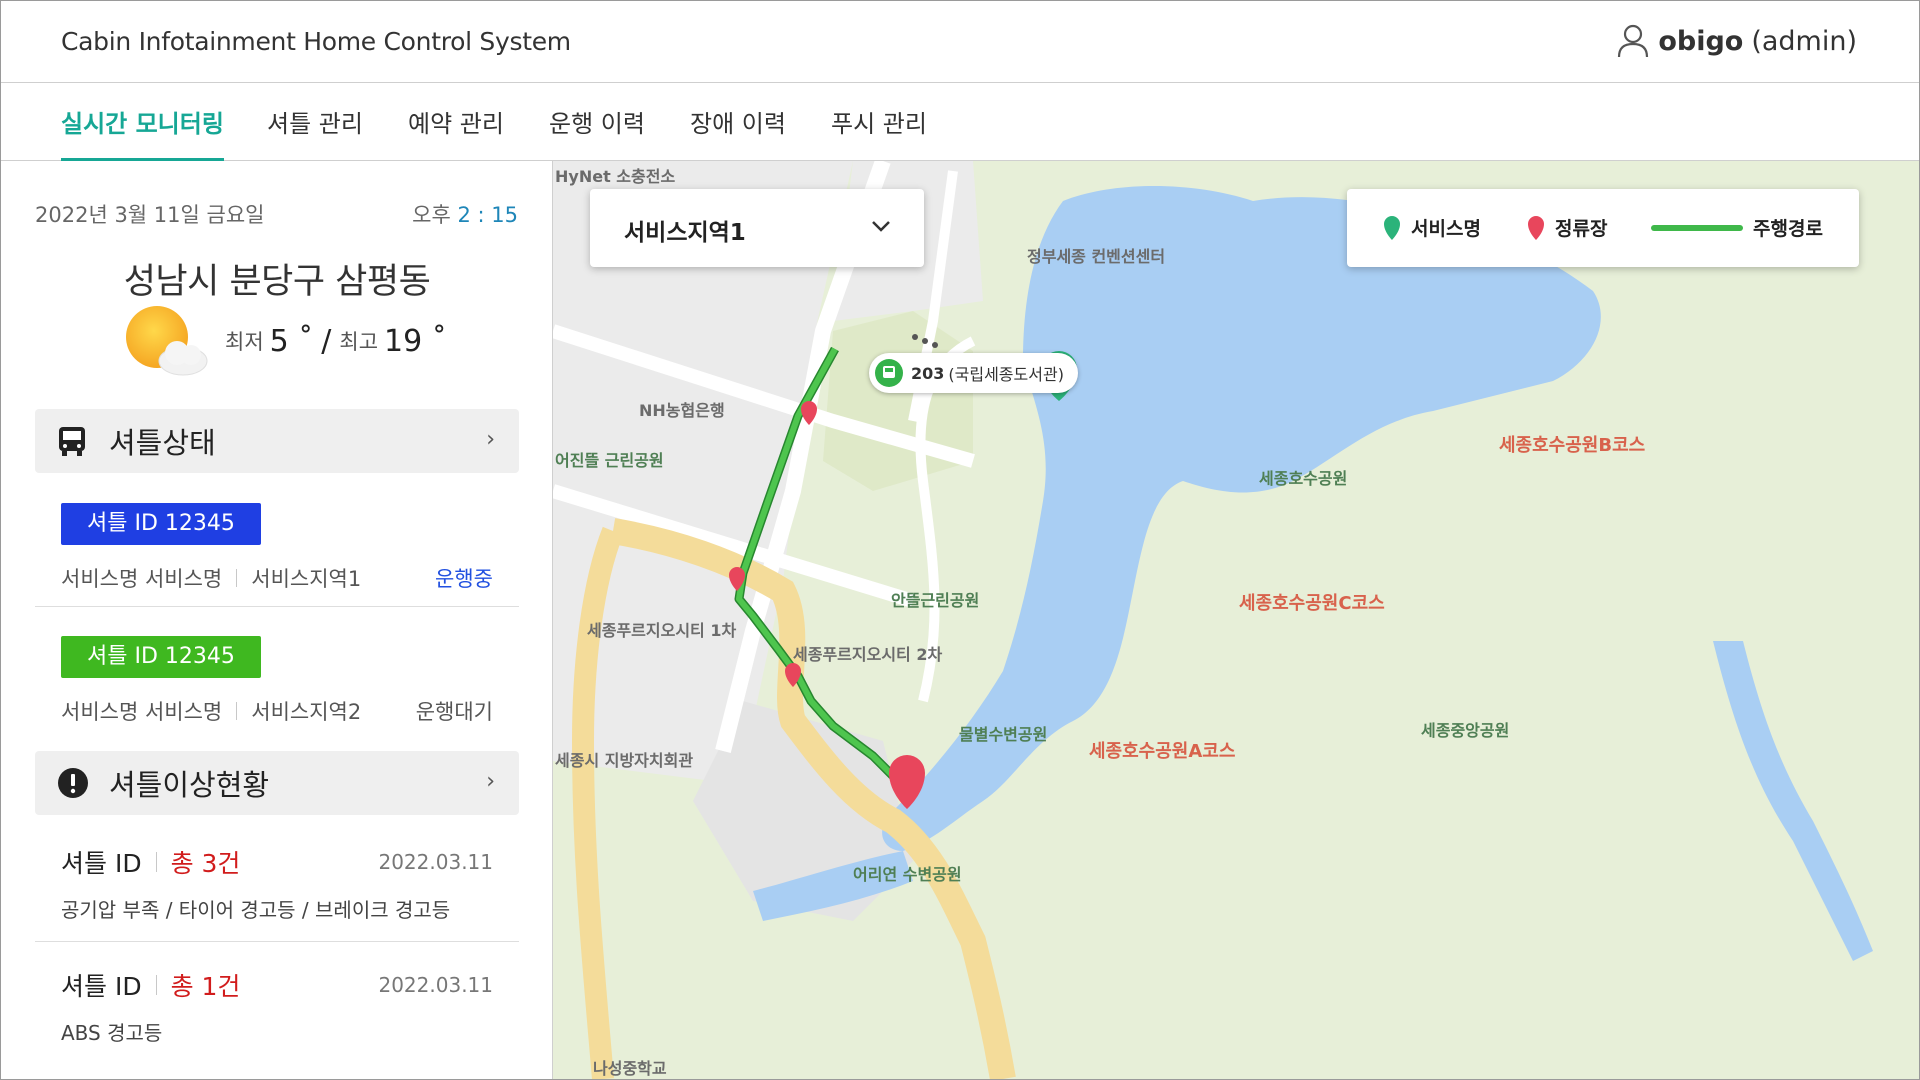 Image resolution: width=1920 pixels, height=1080 pixels. Describe the element at coordinates (277, 783) in the screenshot. I see `shuttle-issues-header: 셔틀이상현황 ›` at that location.